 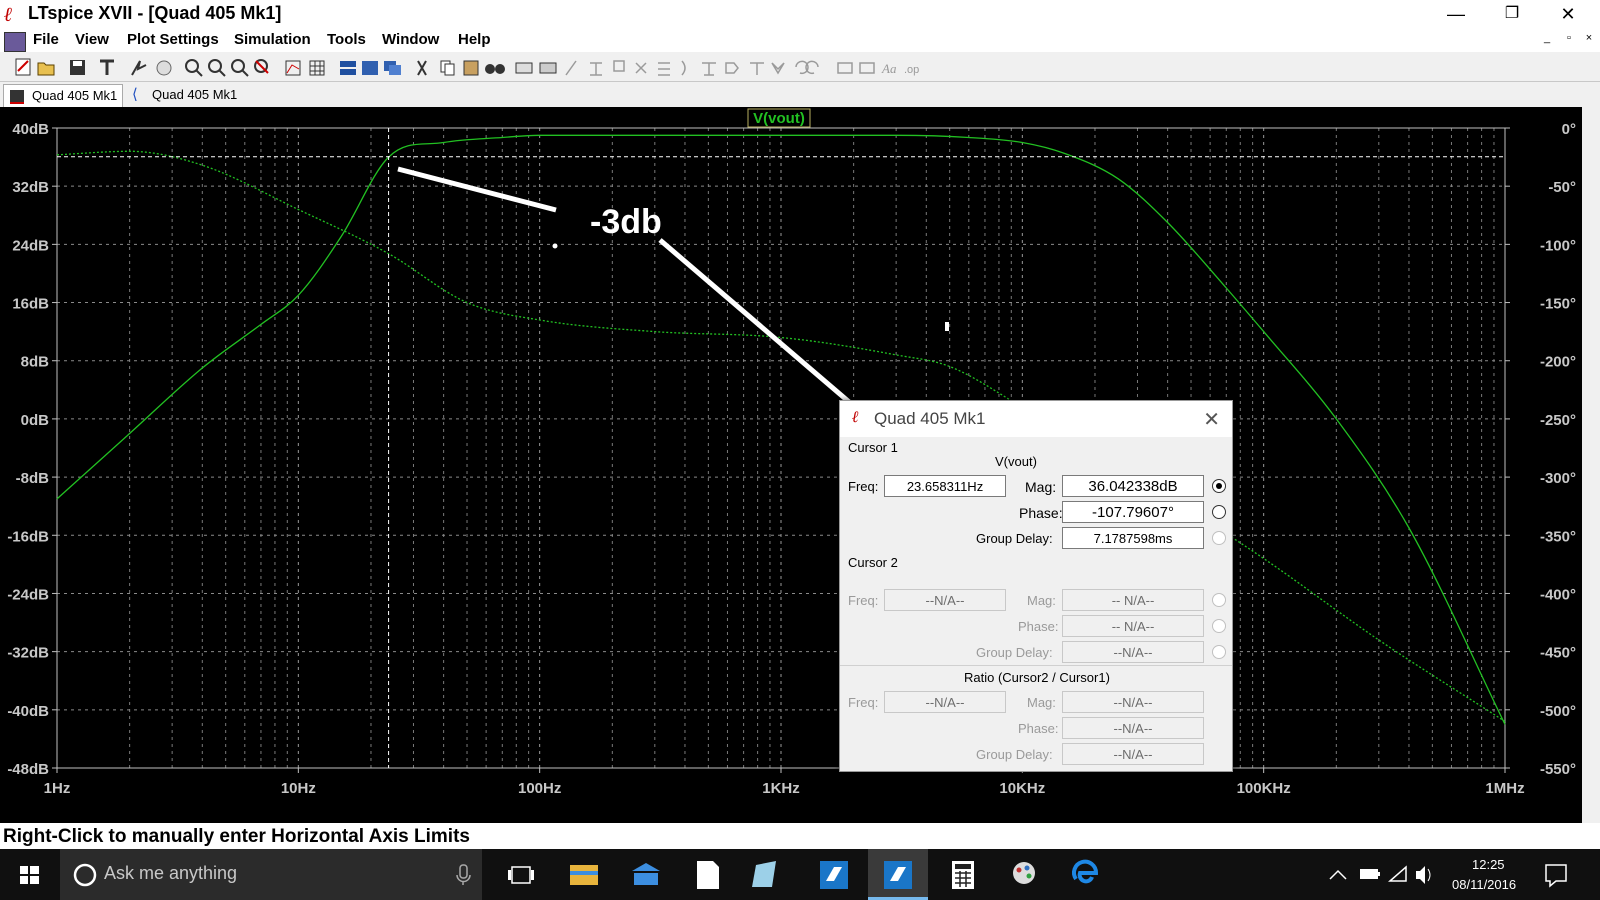 I want to click on paste-icon, so click(x=471, y=68).